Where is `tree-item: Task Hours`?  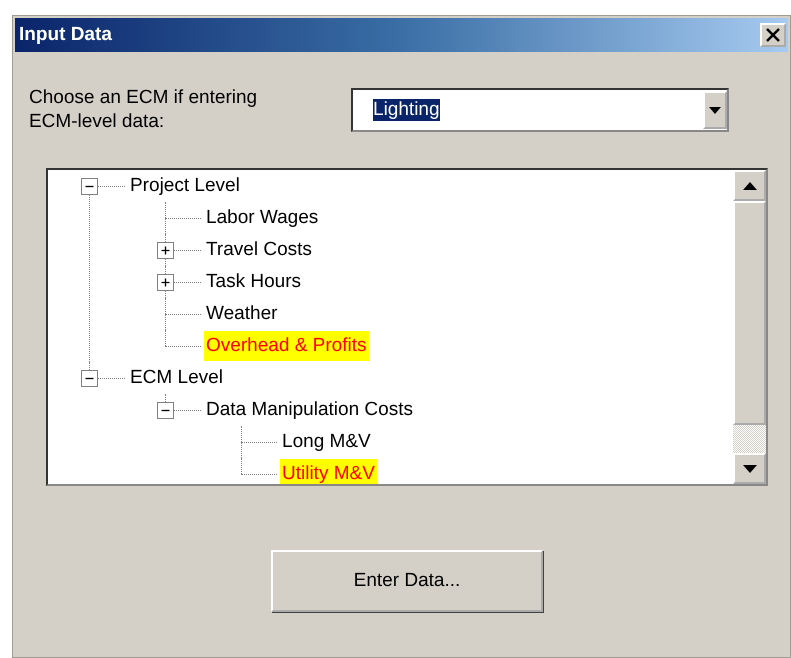
tree-item: Task Hours is located at coordinates (254, 282).